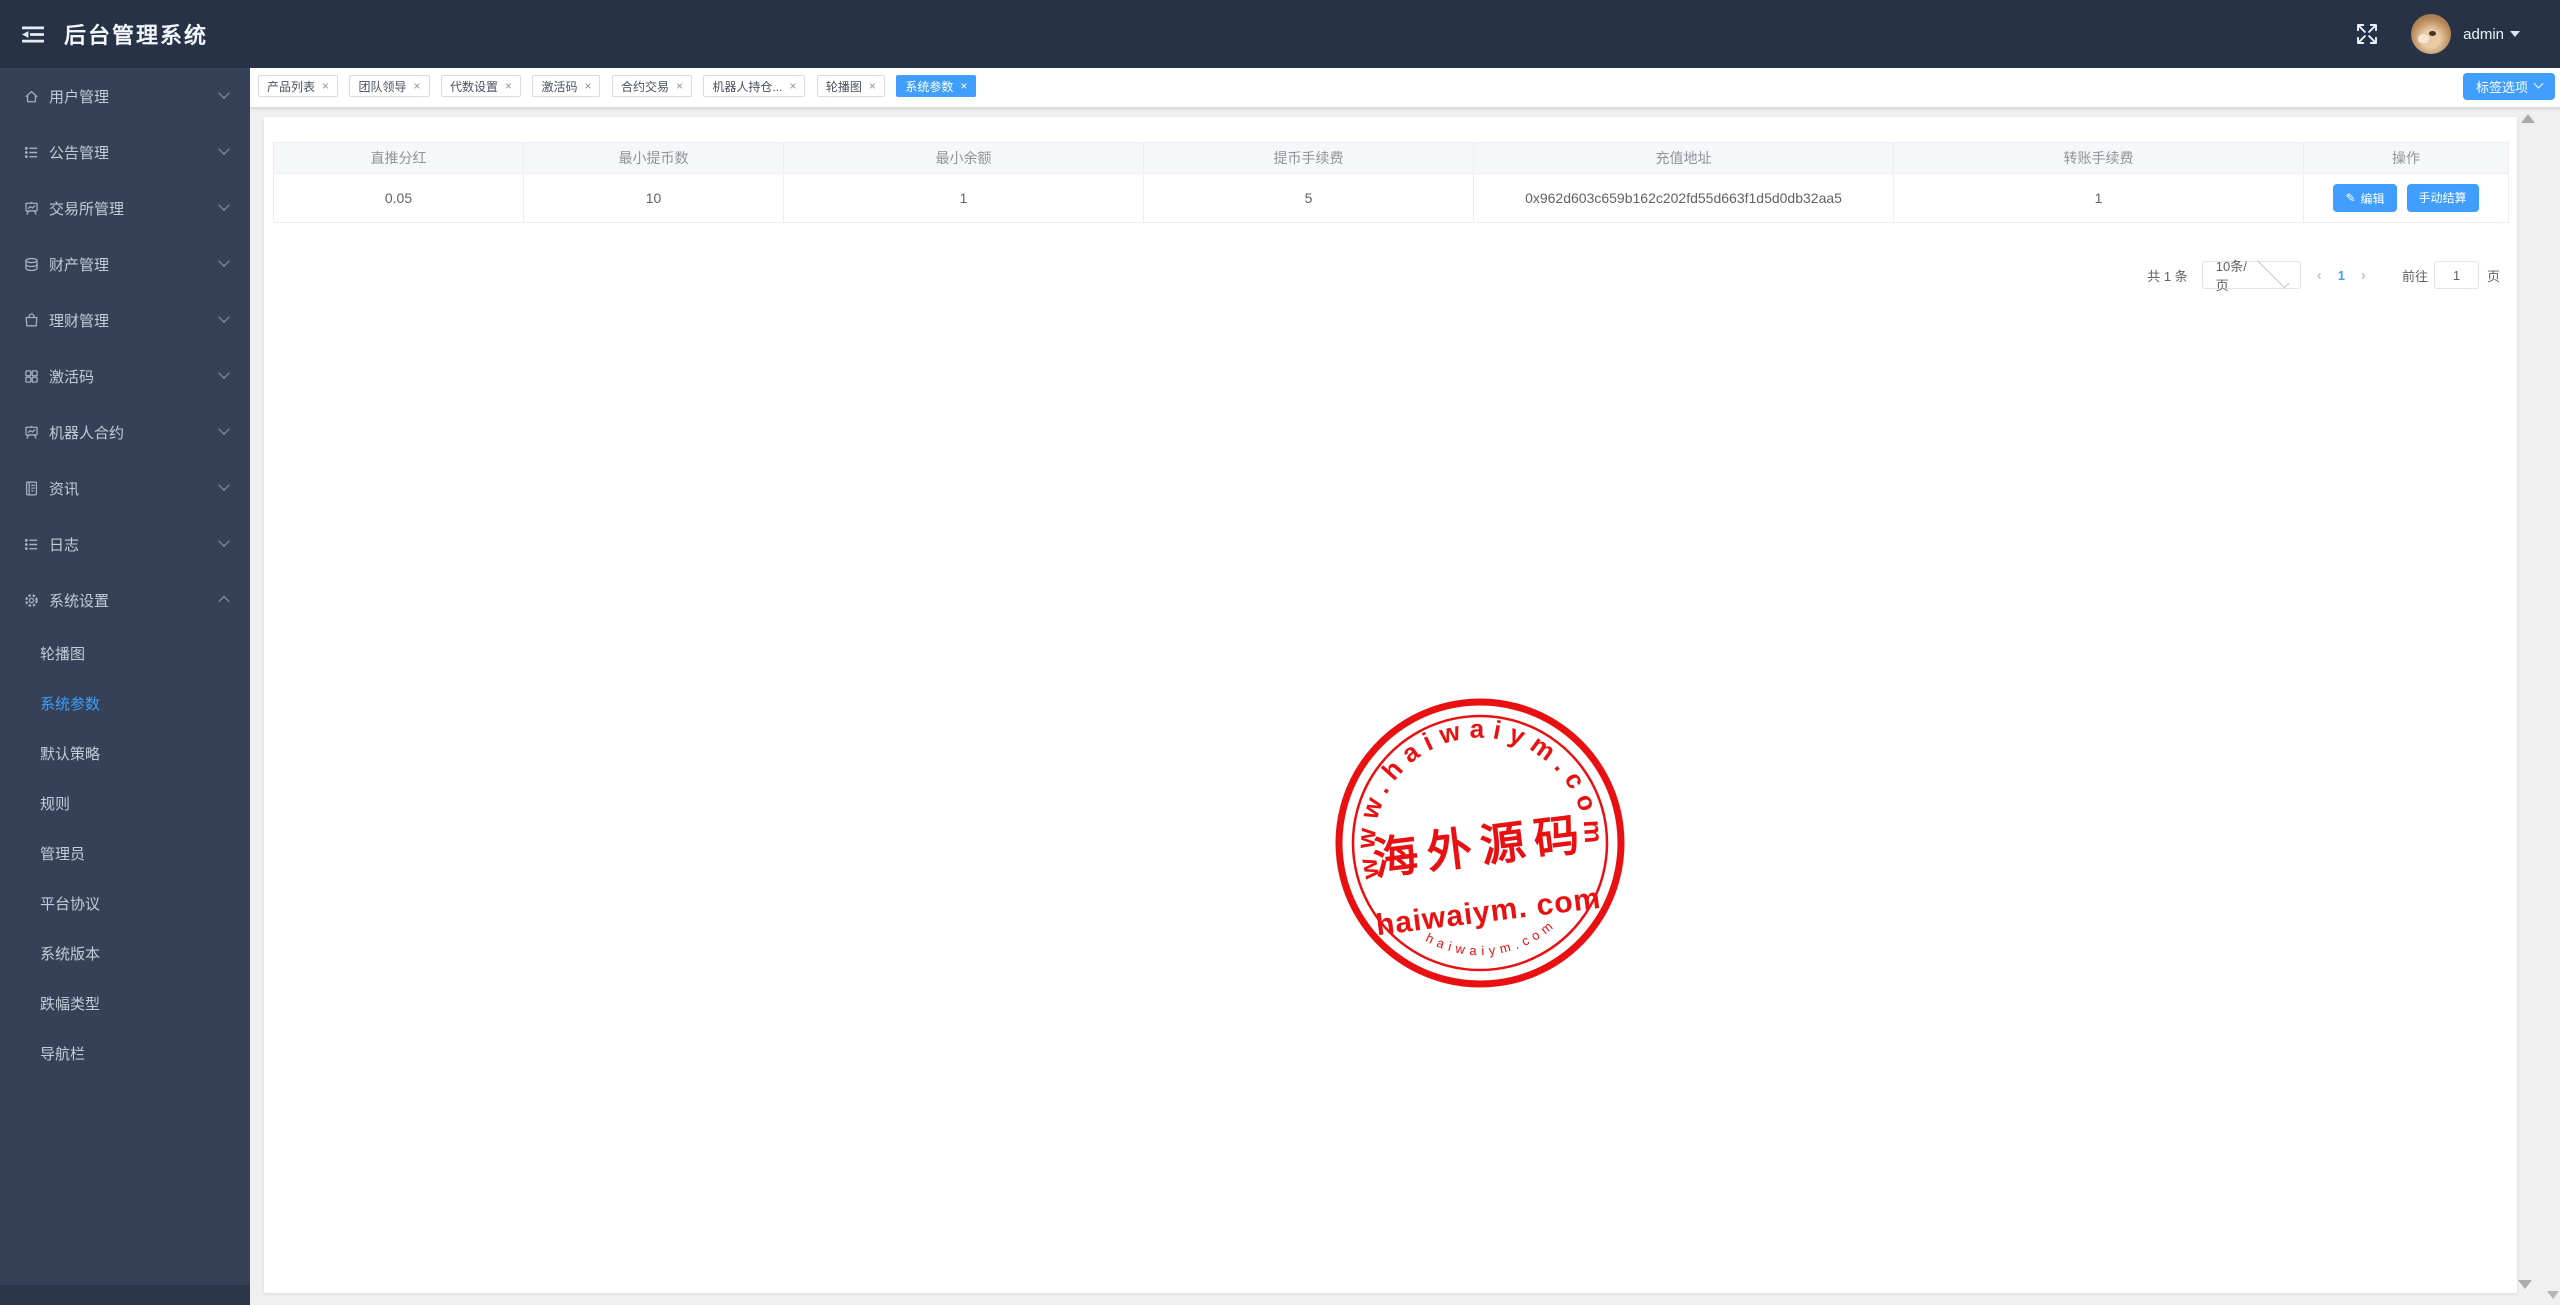  I want to click on column-header: 转账手续费, so click(2098, 158).